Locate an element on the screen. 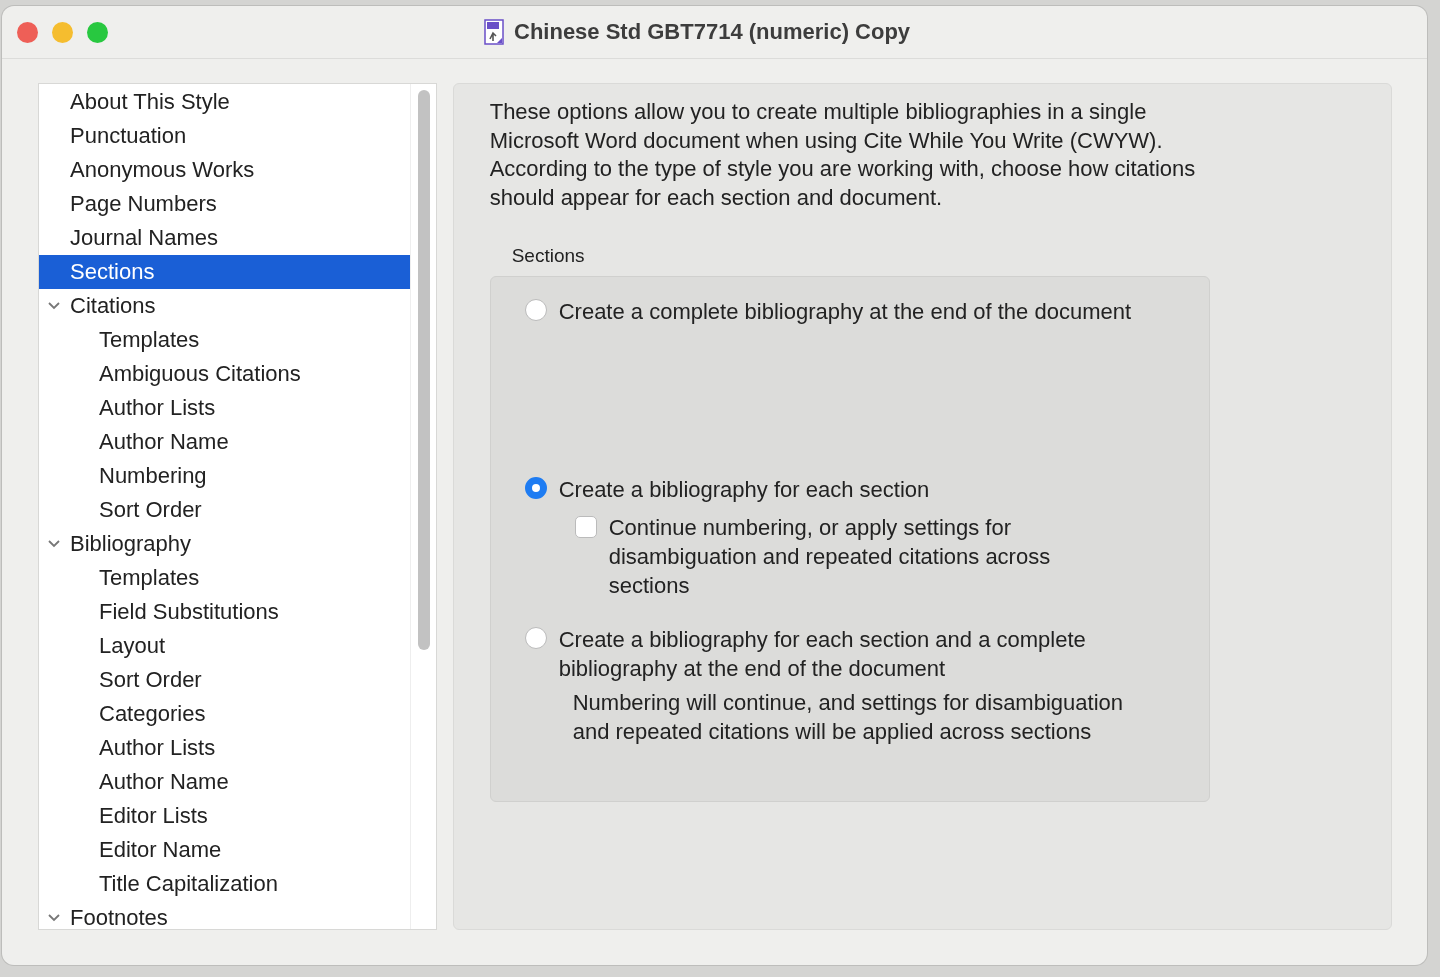 The image size is (1440, 977). sidebar-item: Sections is located at coordinates (224, 272).